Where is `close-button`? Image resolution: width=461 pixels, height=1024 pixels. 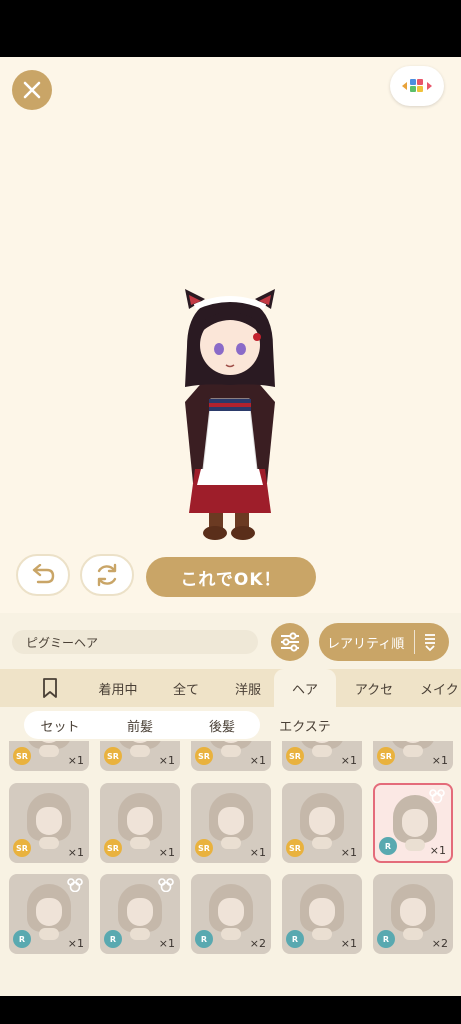 close-button is located at coordinates (32, 90).